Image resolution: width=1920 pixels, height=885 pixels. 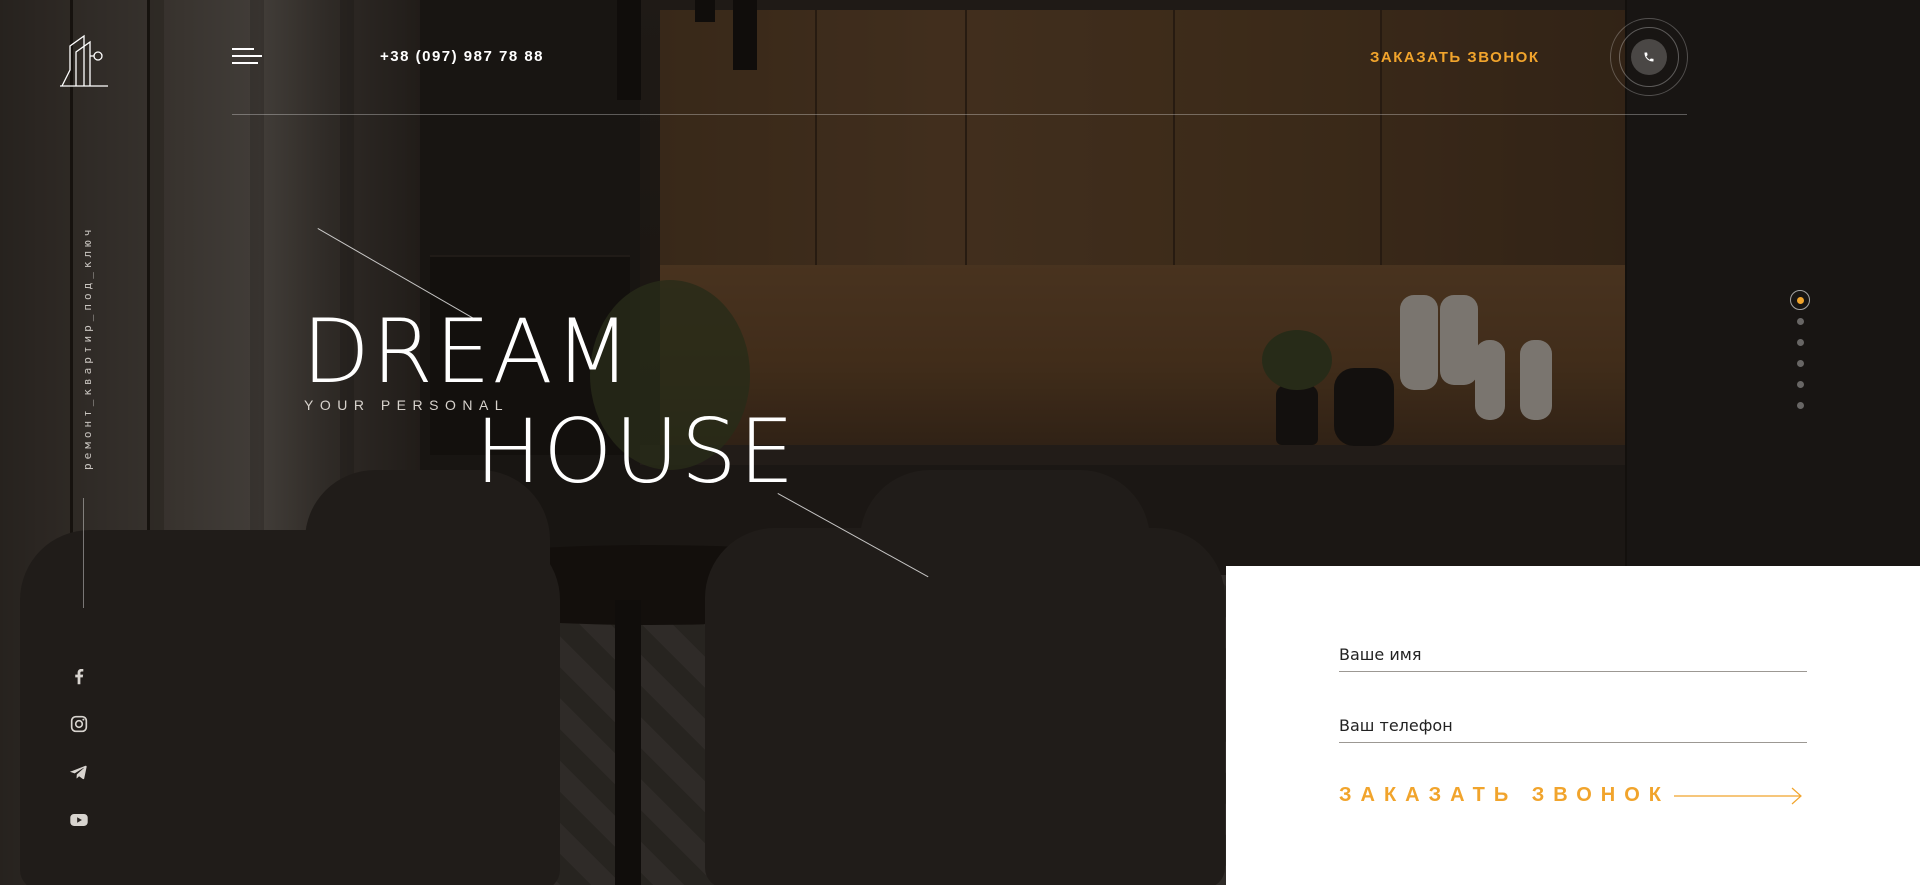 I want to click on vertical-tagline: ремонт_квартир_под_ключ, so click(x=87, y=295).